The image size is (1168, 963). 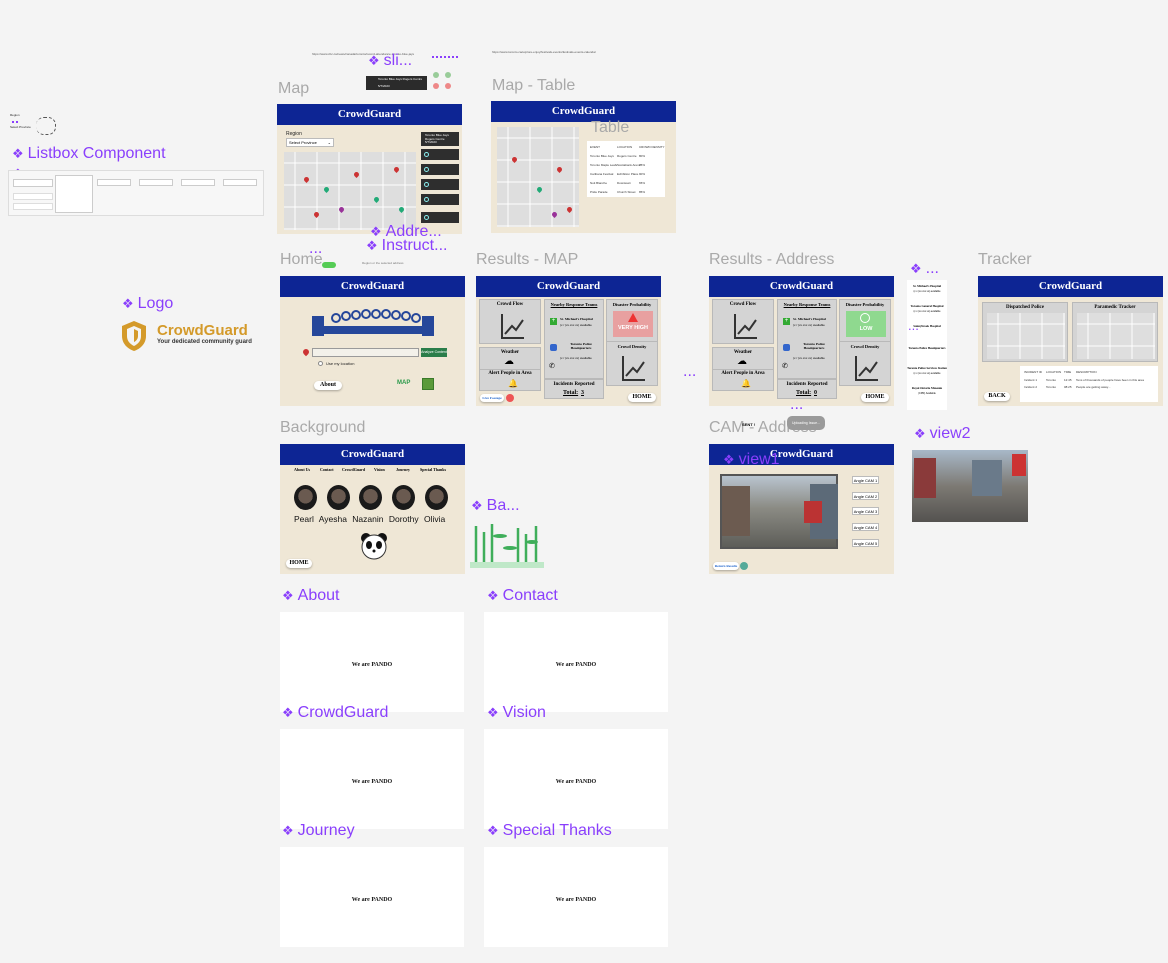 What do you see at coordinates (328, 385) in the screenshot?
I see `about-button: About` at bounding box center [328, 385].